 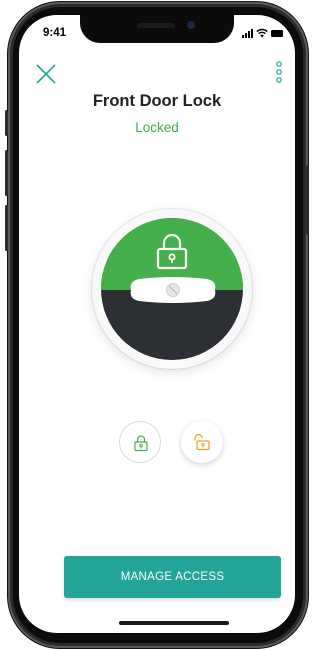 I want to click on battery-icon, so click(x=277, y=33).